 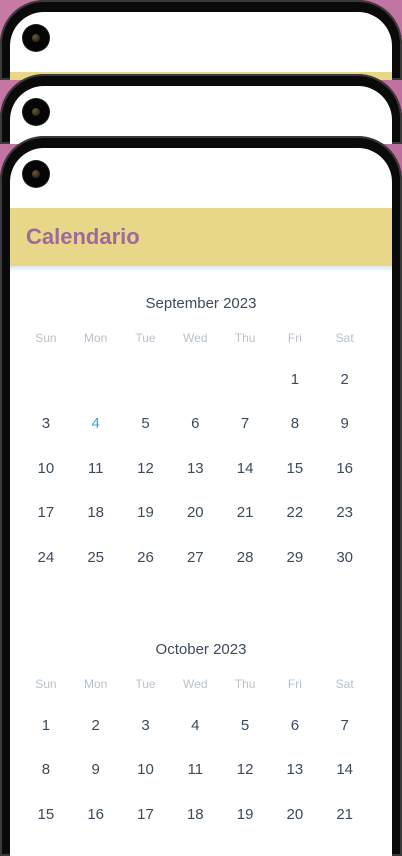 What do you see at coordinates (201, 303) in the screenshot?
I see `month-title: September 2023` at bounding box center [201, 303].